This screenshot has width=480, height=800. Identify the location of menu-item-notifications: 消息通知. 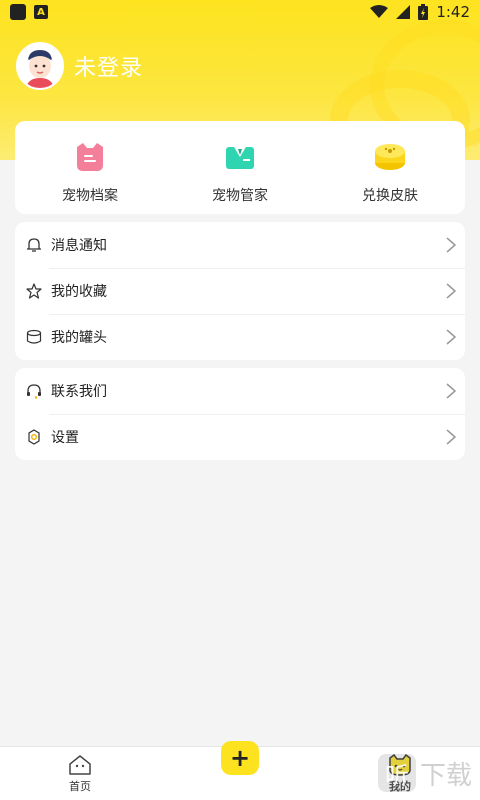
(240, 245).